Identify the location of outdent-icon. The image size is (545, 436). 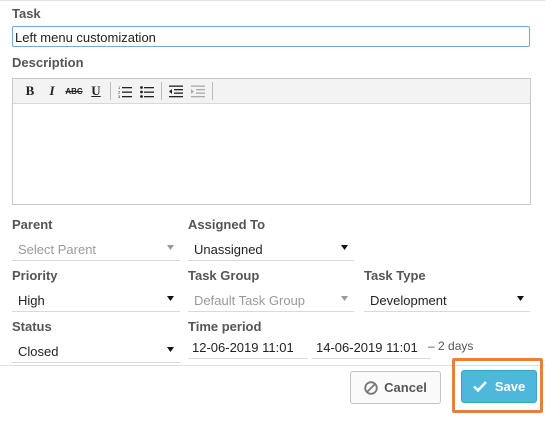
(176, 91).